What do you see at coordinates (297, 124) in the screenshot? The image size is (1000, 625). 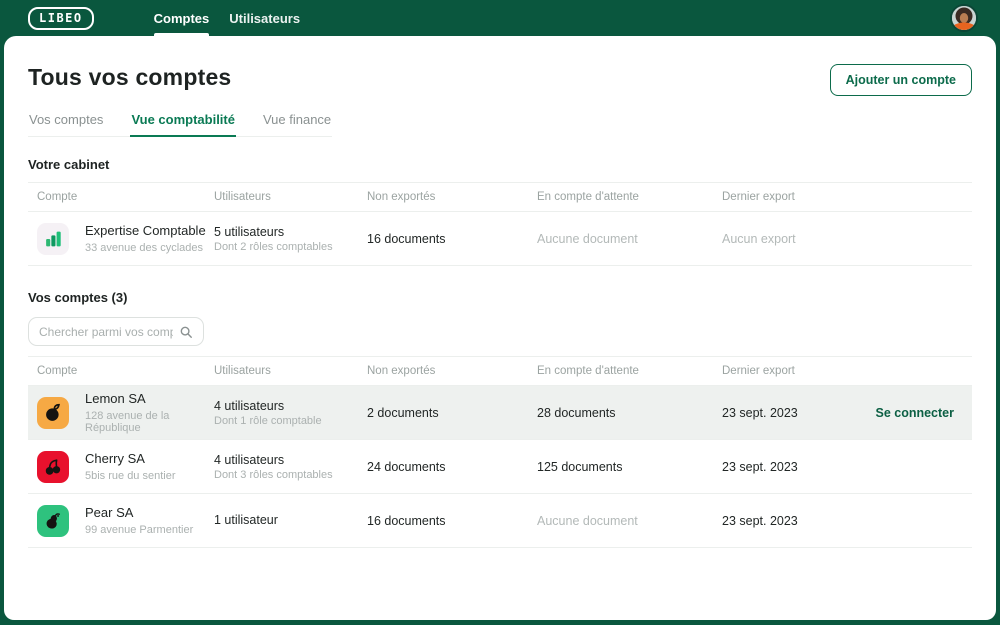 I see `tab-vue-finance: Vue finance` at bounding box center [297, 124].